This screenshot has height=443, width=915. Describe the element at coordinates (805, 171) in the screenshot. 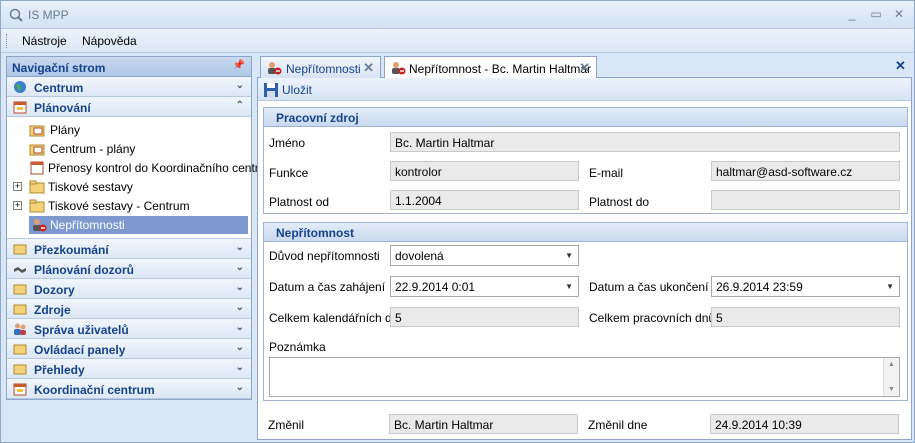

I see `email-field: haltmar@asd-software.cz` at that location.